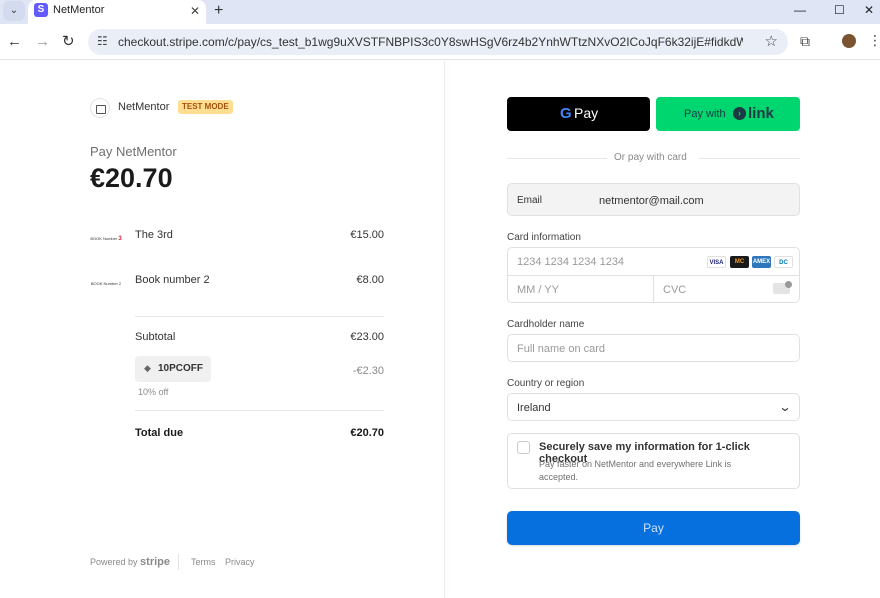 The width and height of the screenshot is (880, 598). Describe the element at coordinates (674, 290) in the screenshot. I see `cvc-input: CVC` at that location.